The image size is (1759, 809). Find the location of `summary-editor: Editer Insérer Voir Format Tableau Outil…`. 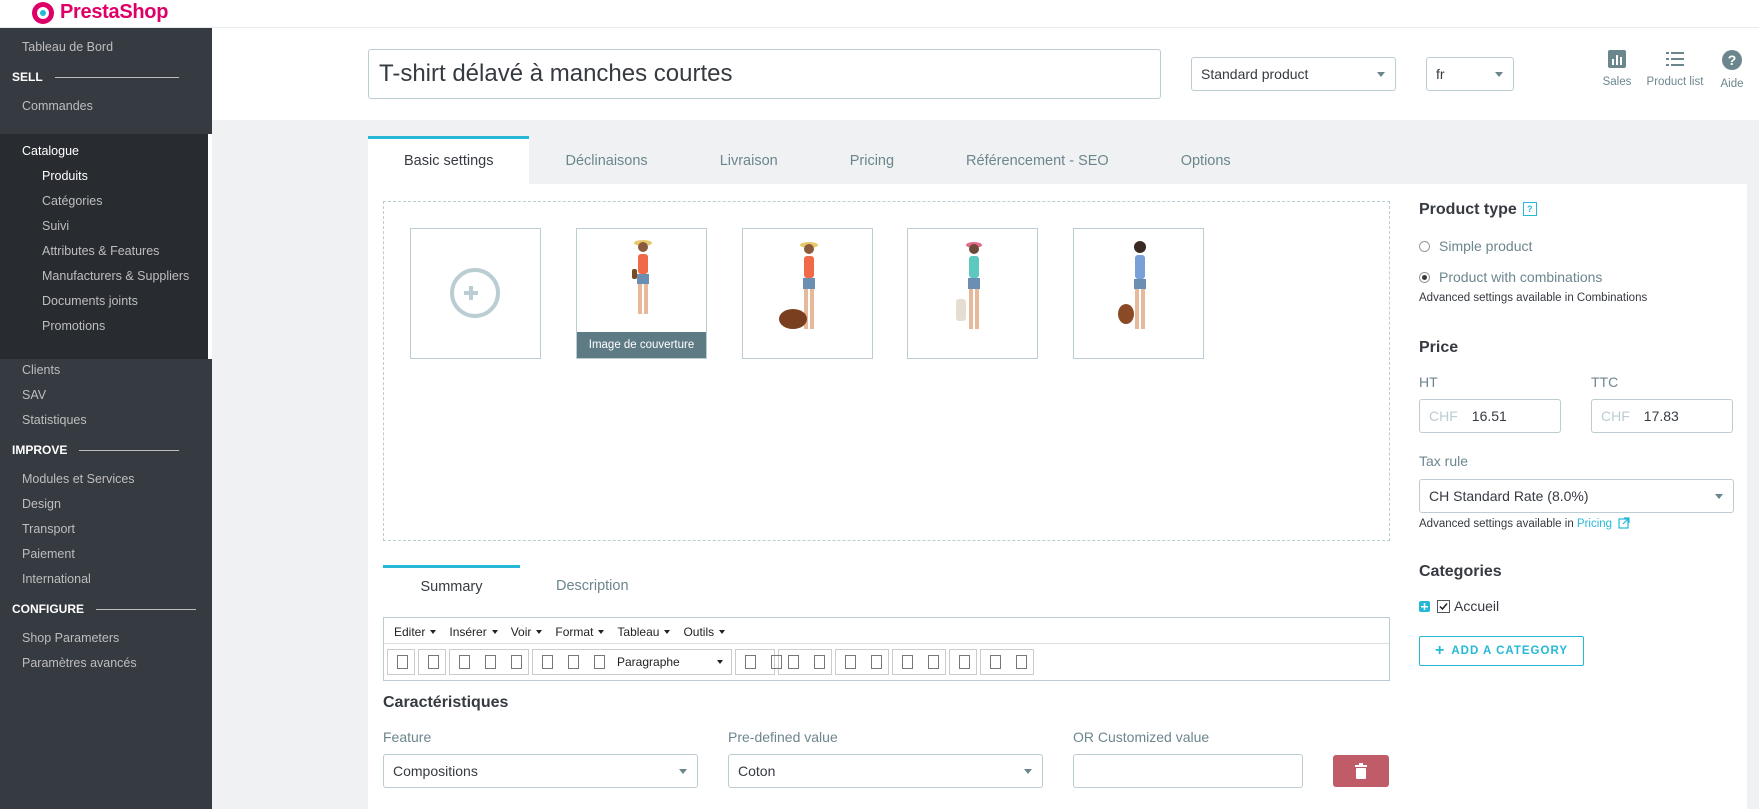

summary-editor: Editer Insérer Voir Format Tableau Outil… is located at coordinates (886, 649).